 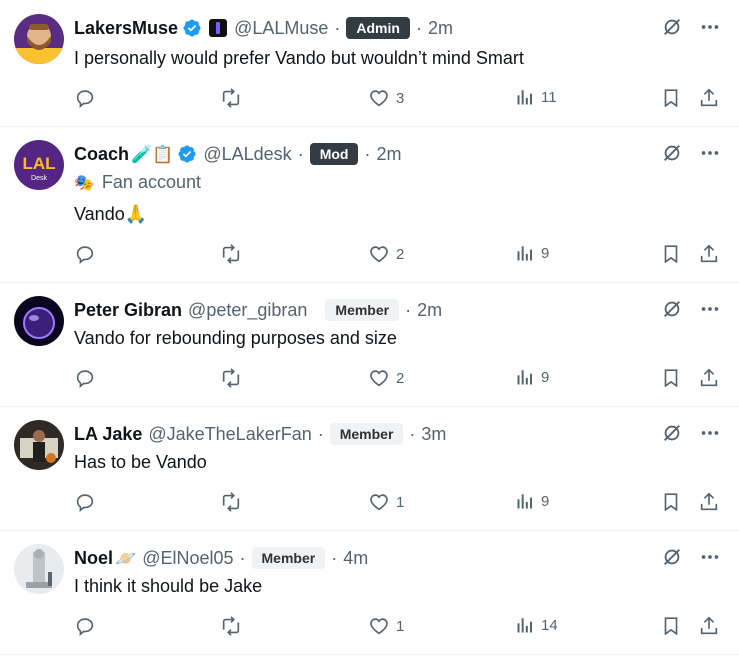 What do you see at coordinates (235, 338) in the screenshot?
I see `post-text: Vando for rebounding purposes and size` at bounding box center [235, 338].